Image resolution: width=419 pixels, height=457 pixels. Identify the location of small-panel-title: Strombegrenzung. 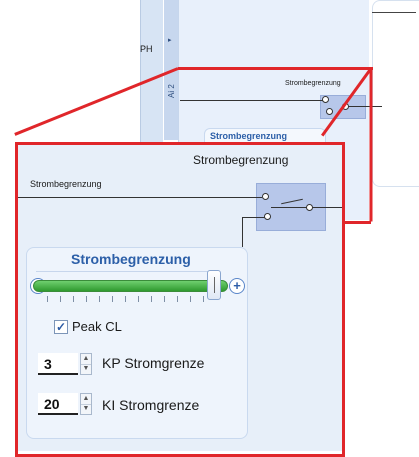
(249, 136).